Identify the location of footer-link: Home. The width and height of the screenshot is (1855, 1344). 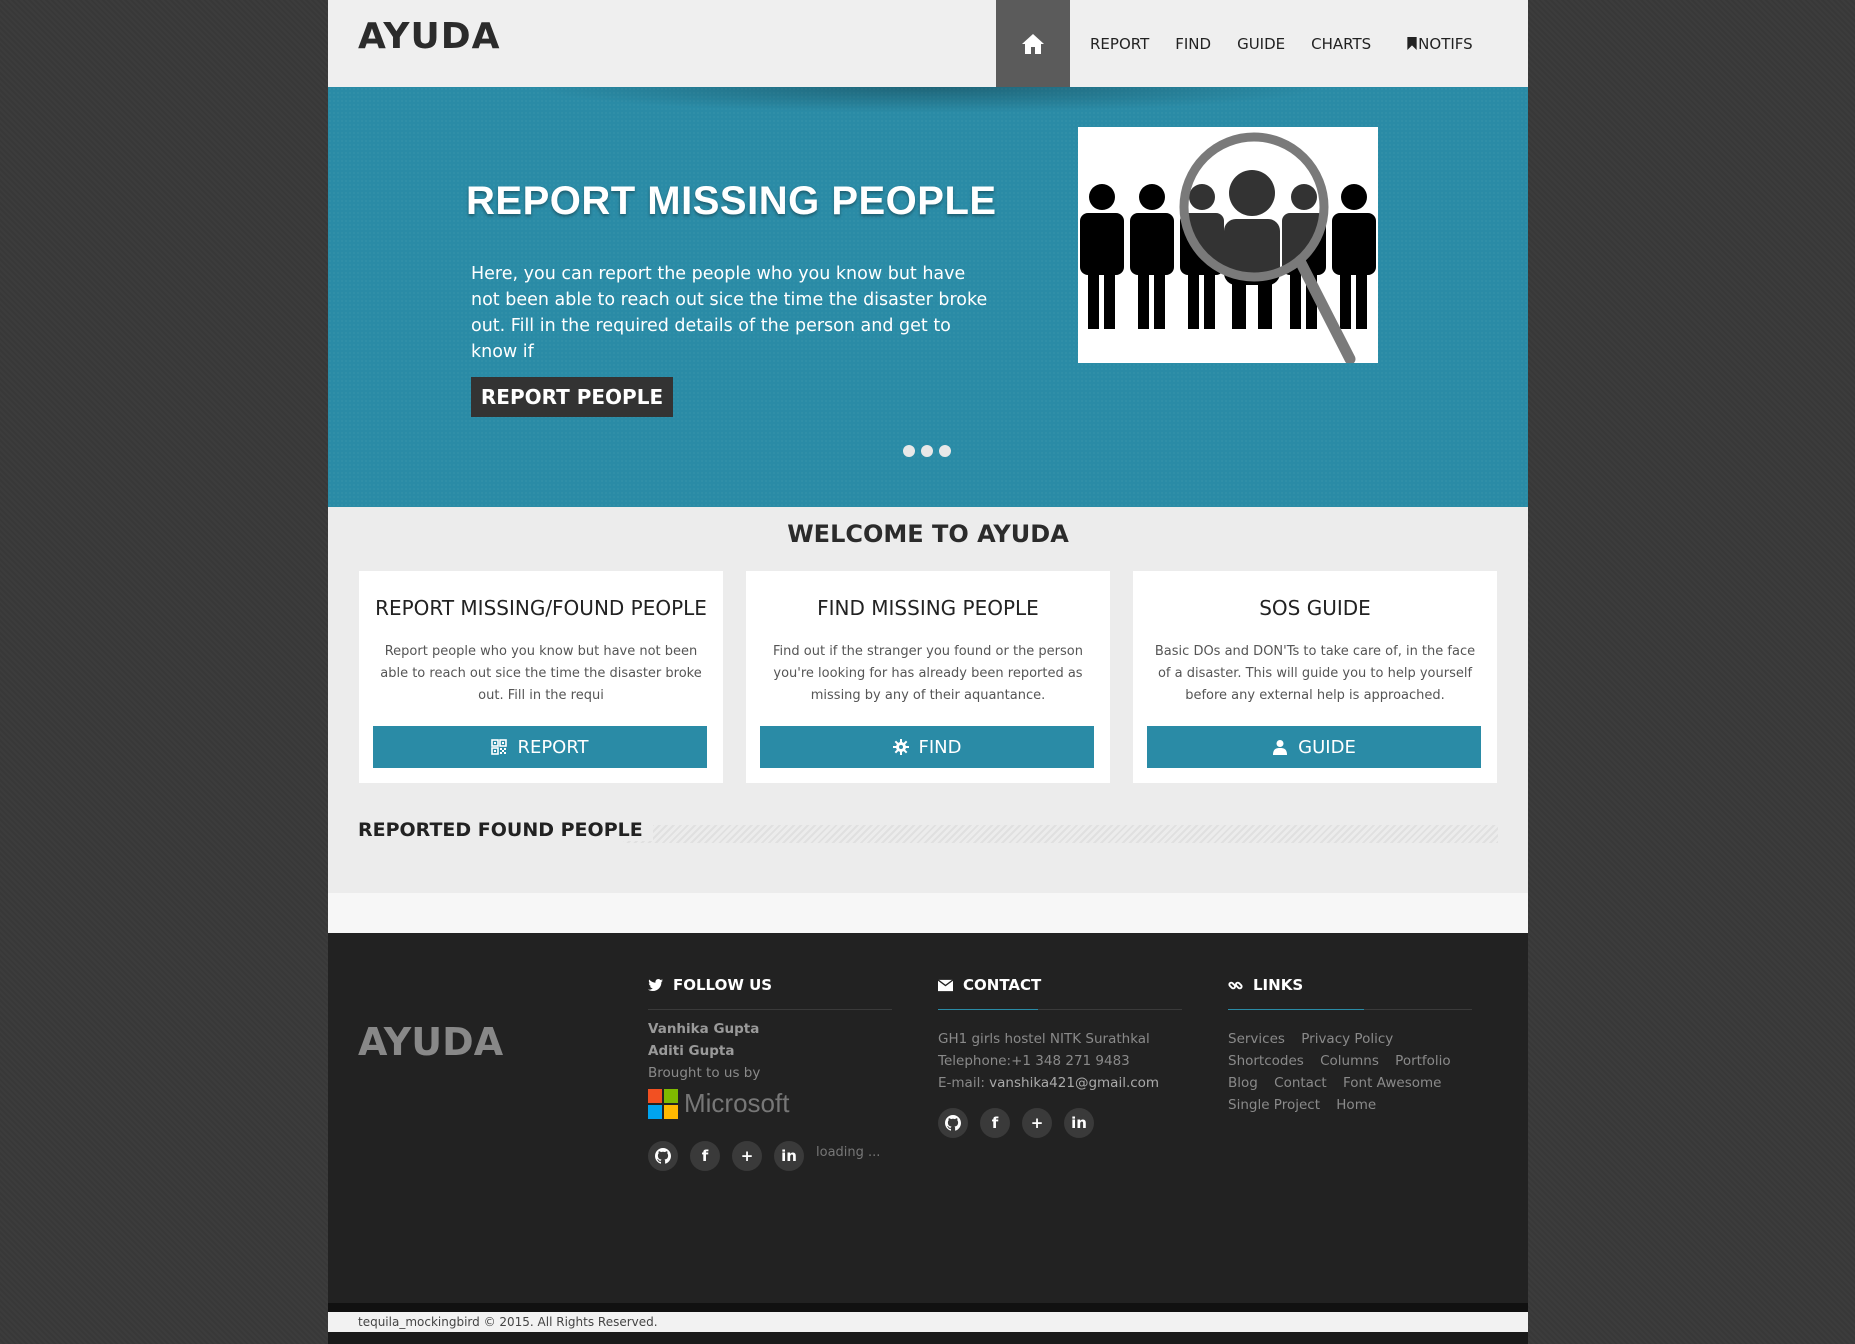
(1356, 1105).